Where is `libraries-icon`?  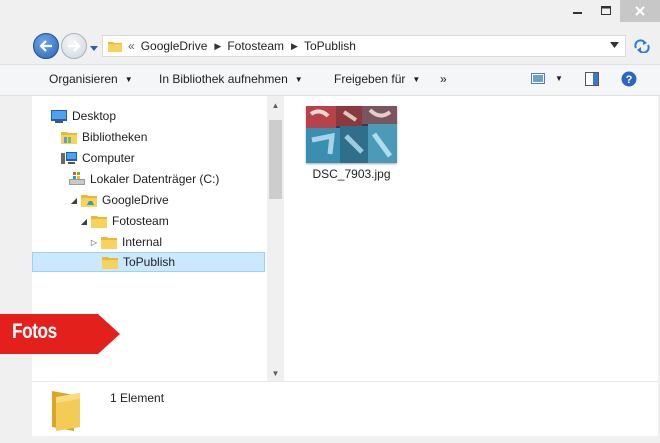
libraries-icon is located at coordinates (69, 137).